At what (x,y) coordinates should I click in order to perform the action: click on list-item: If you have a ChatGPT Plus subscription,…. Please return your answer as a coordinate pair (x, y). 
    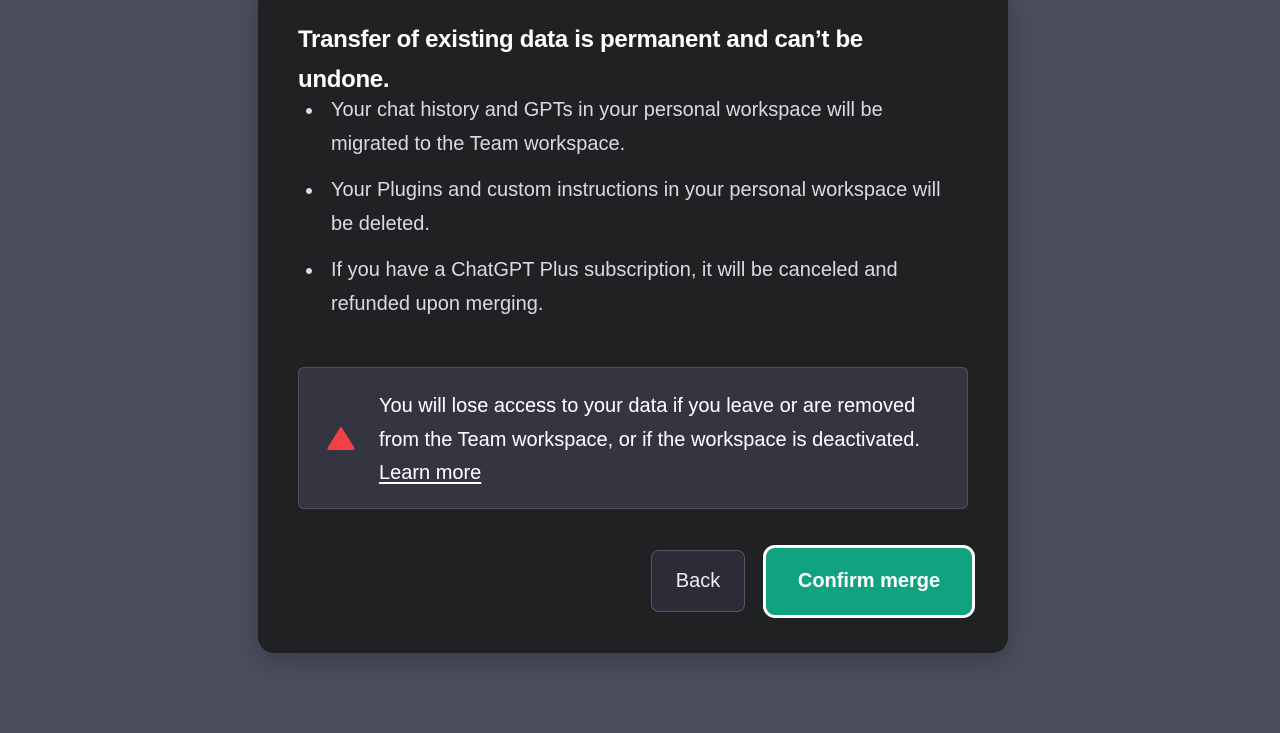
    Looking at the image, I should click on (628, 287).